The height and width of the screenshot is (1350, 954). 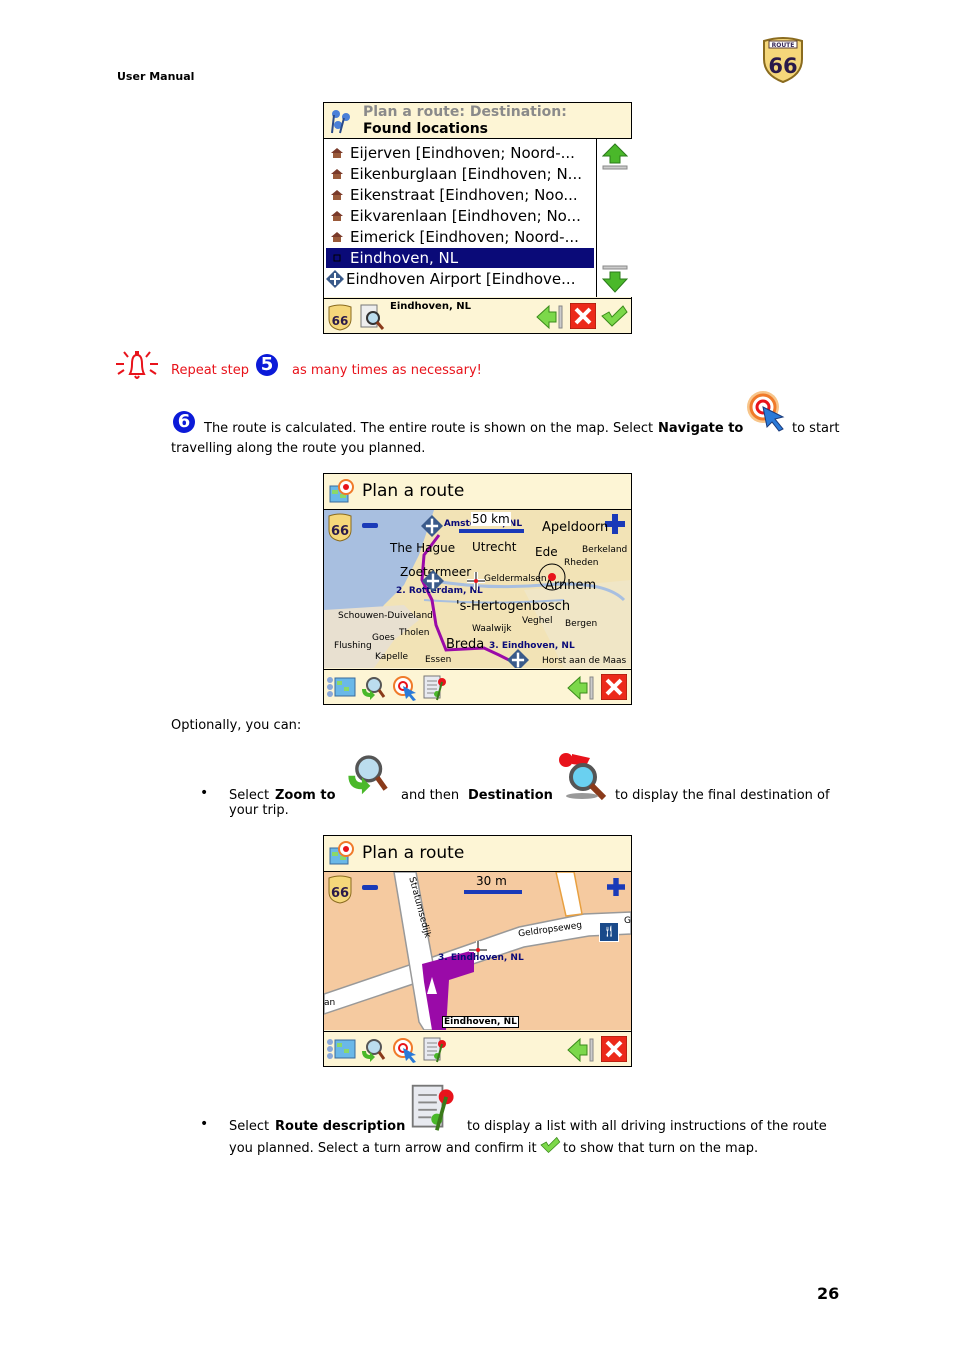 I want to click on bullet2-t4: to show that turn on the map., so click(x=661, y=1148).